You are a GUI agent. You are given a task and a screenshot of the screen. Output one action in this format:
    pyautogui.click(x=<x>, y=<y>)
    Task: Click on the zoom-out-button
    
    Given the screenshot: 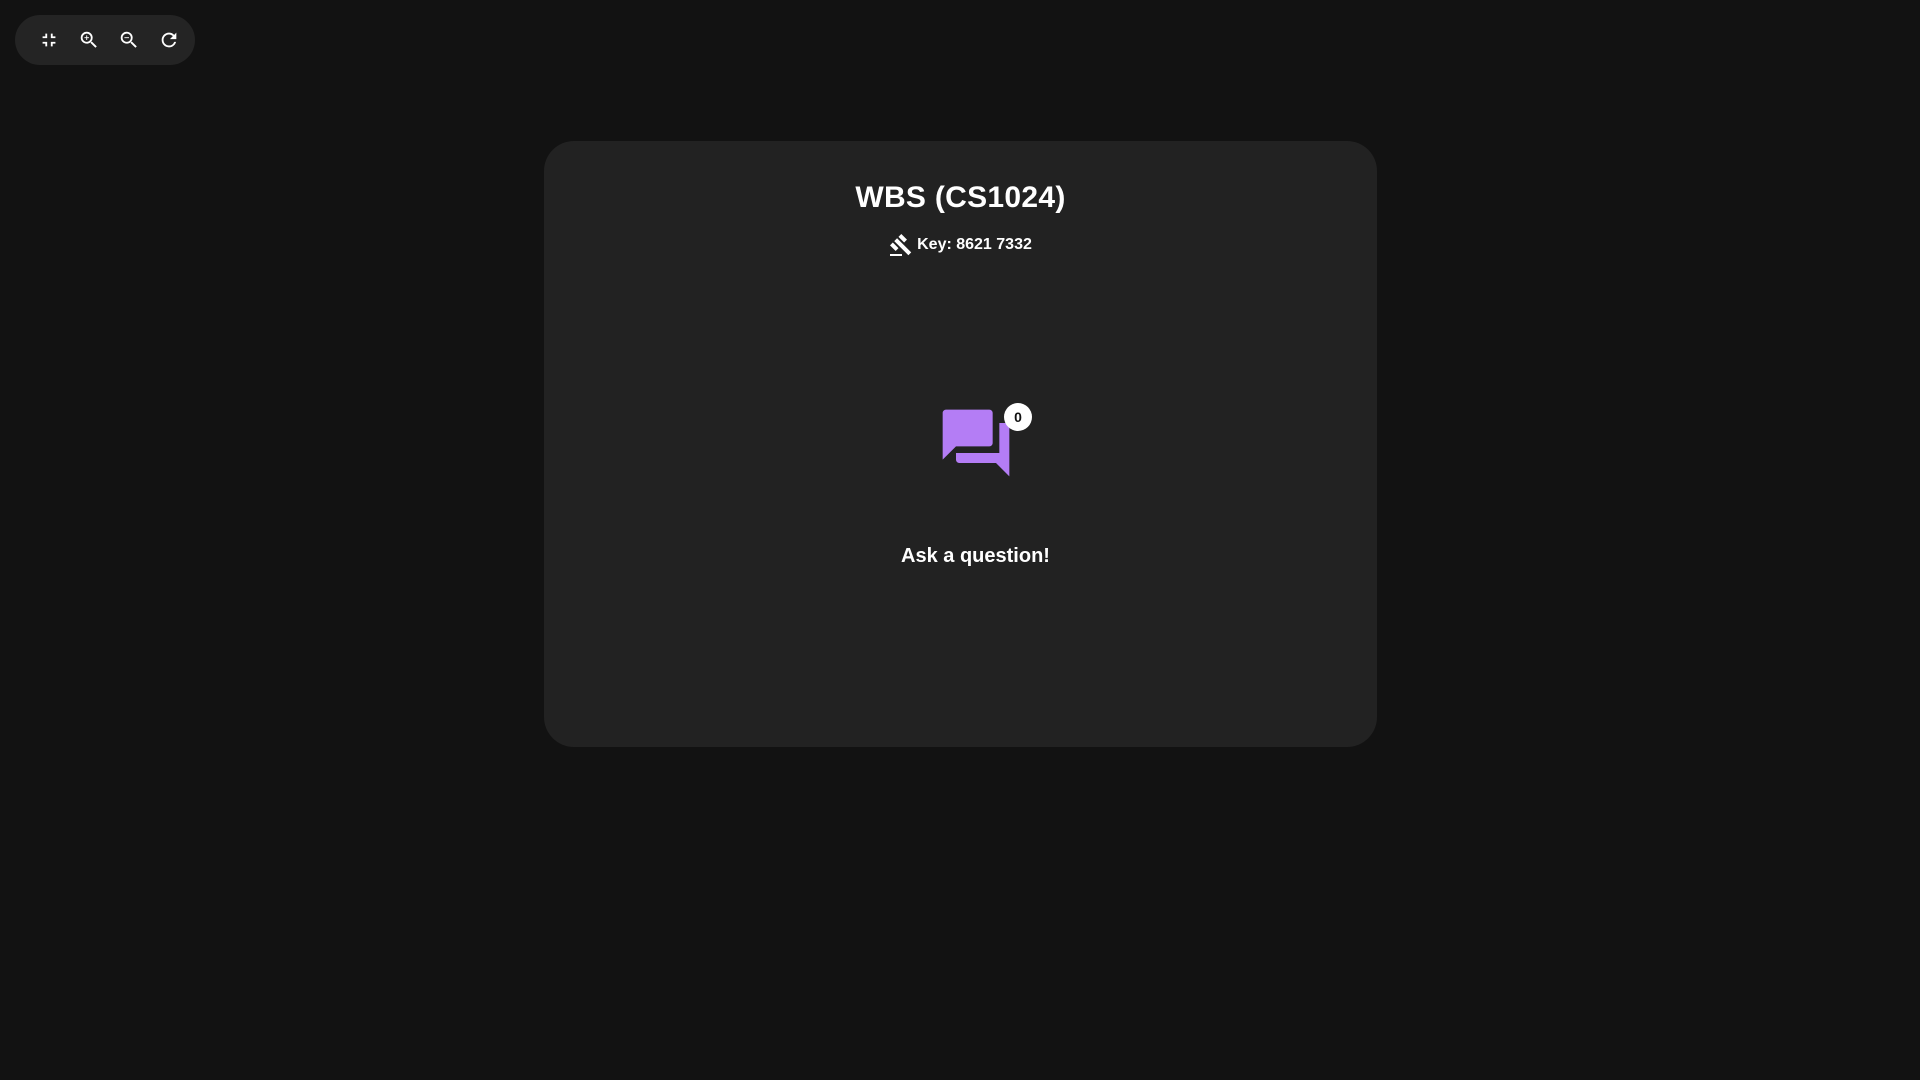 What is the action you would take?
    pyautogui.click(x=129, y=40)
    